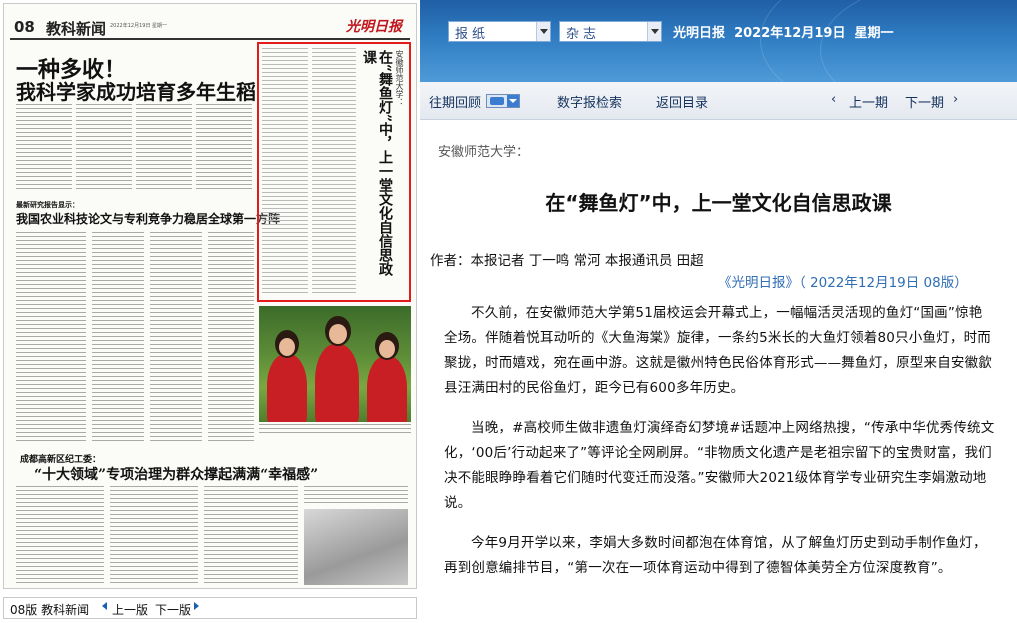 The image size is (1017, 623). Describe the element at coordinates (718, 101) in the screenshot. I see `toolbar: 往期回顾 数字报检索 返回目录 ‹ 上一期 下一期 ›` at that location.